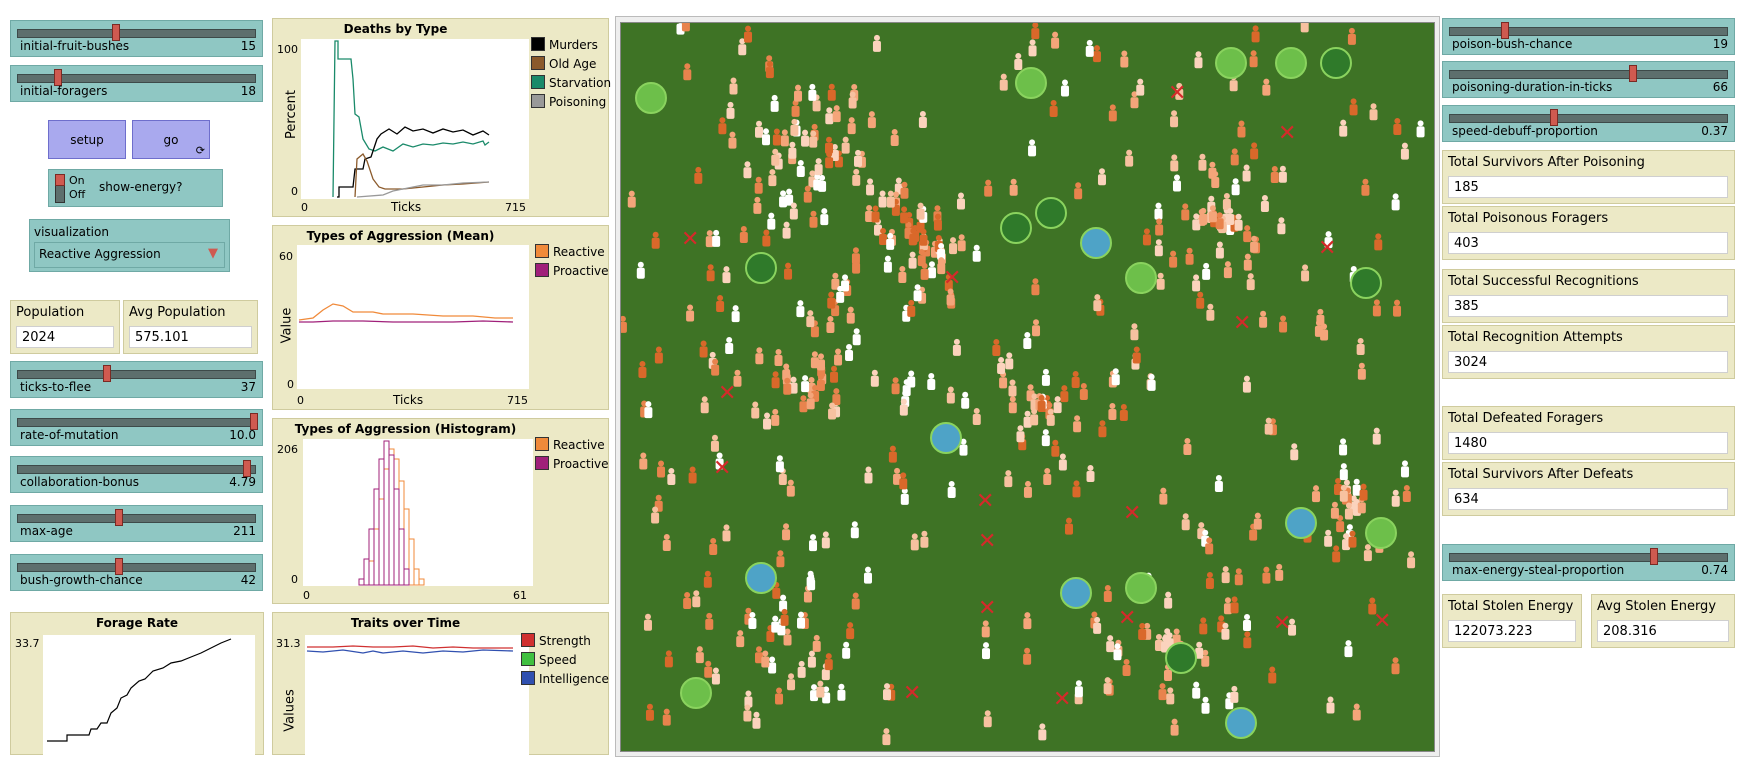  What do you see at coordinates (75, 46) in the screenshot?
I see `slider-label: initial-fruit-bushes` at bounding box center [75, 46].